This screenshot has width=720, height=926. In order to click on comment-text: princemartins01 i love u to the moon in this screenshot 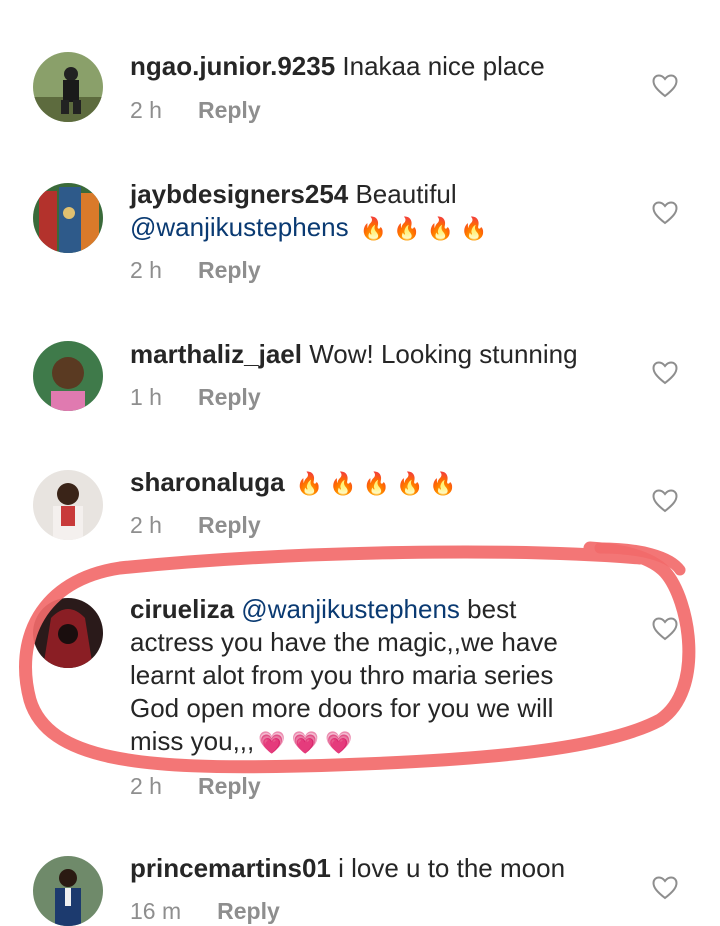, I will do `click(377, 868)`.